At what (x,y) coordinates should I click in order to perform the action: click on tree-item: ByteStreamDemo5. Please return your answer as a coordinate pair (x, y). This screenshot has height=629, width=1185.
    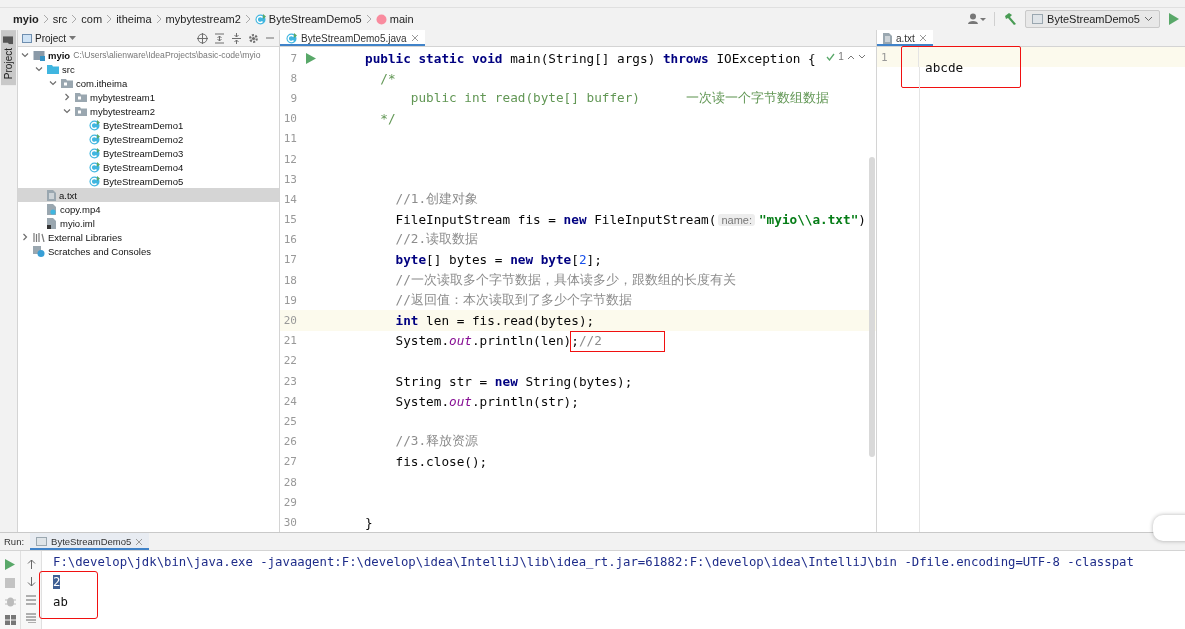
    Looking at the image, I should click on (148, 181).